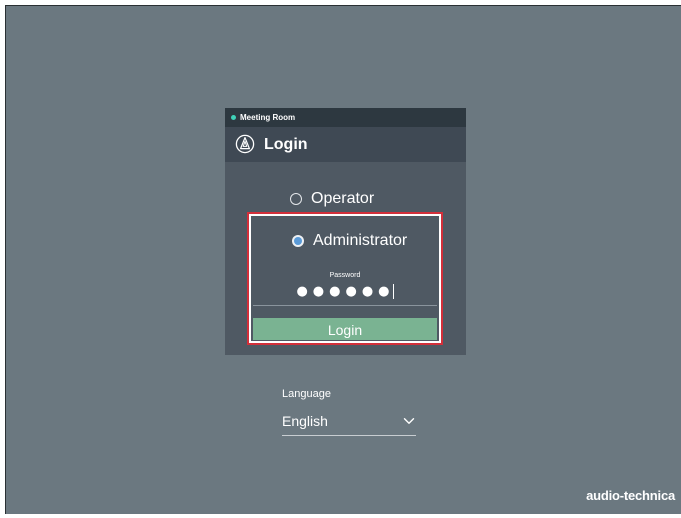  What do you see at coordinates (345, 329) in the screenshot?
I see `login-button: Login` at bounding box center [345, 329].